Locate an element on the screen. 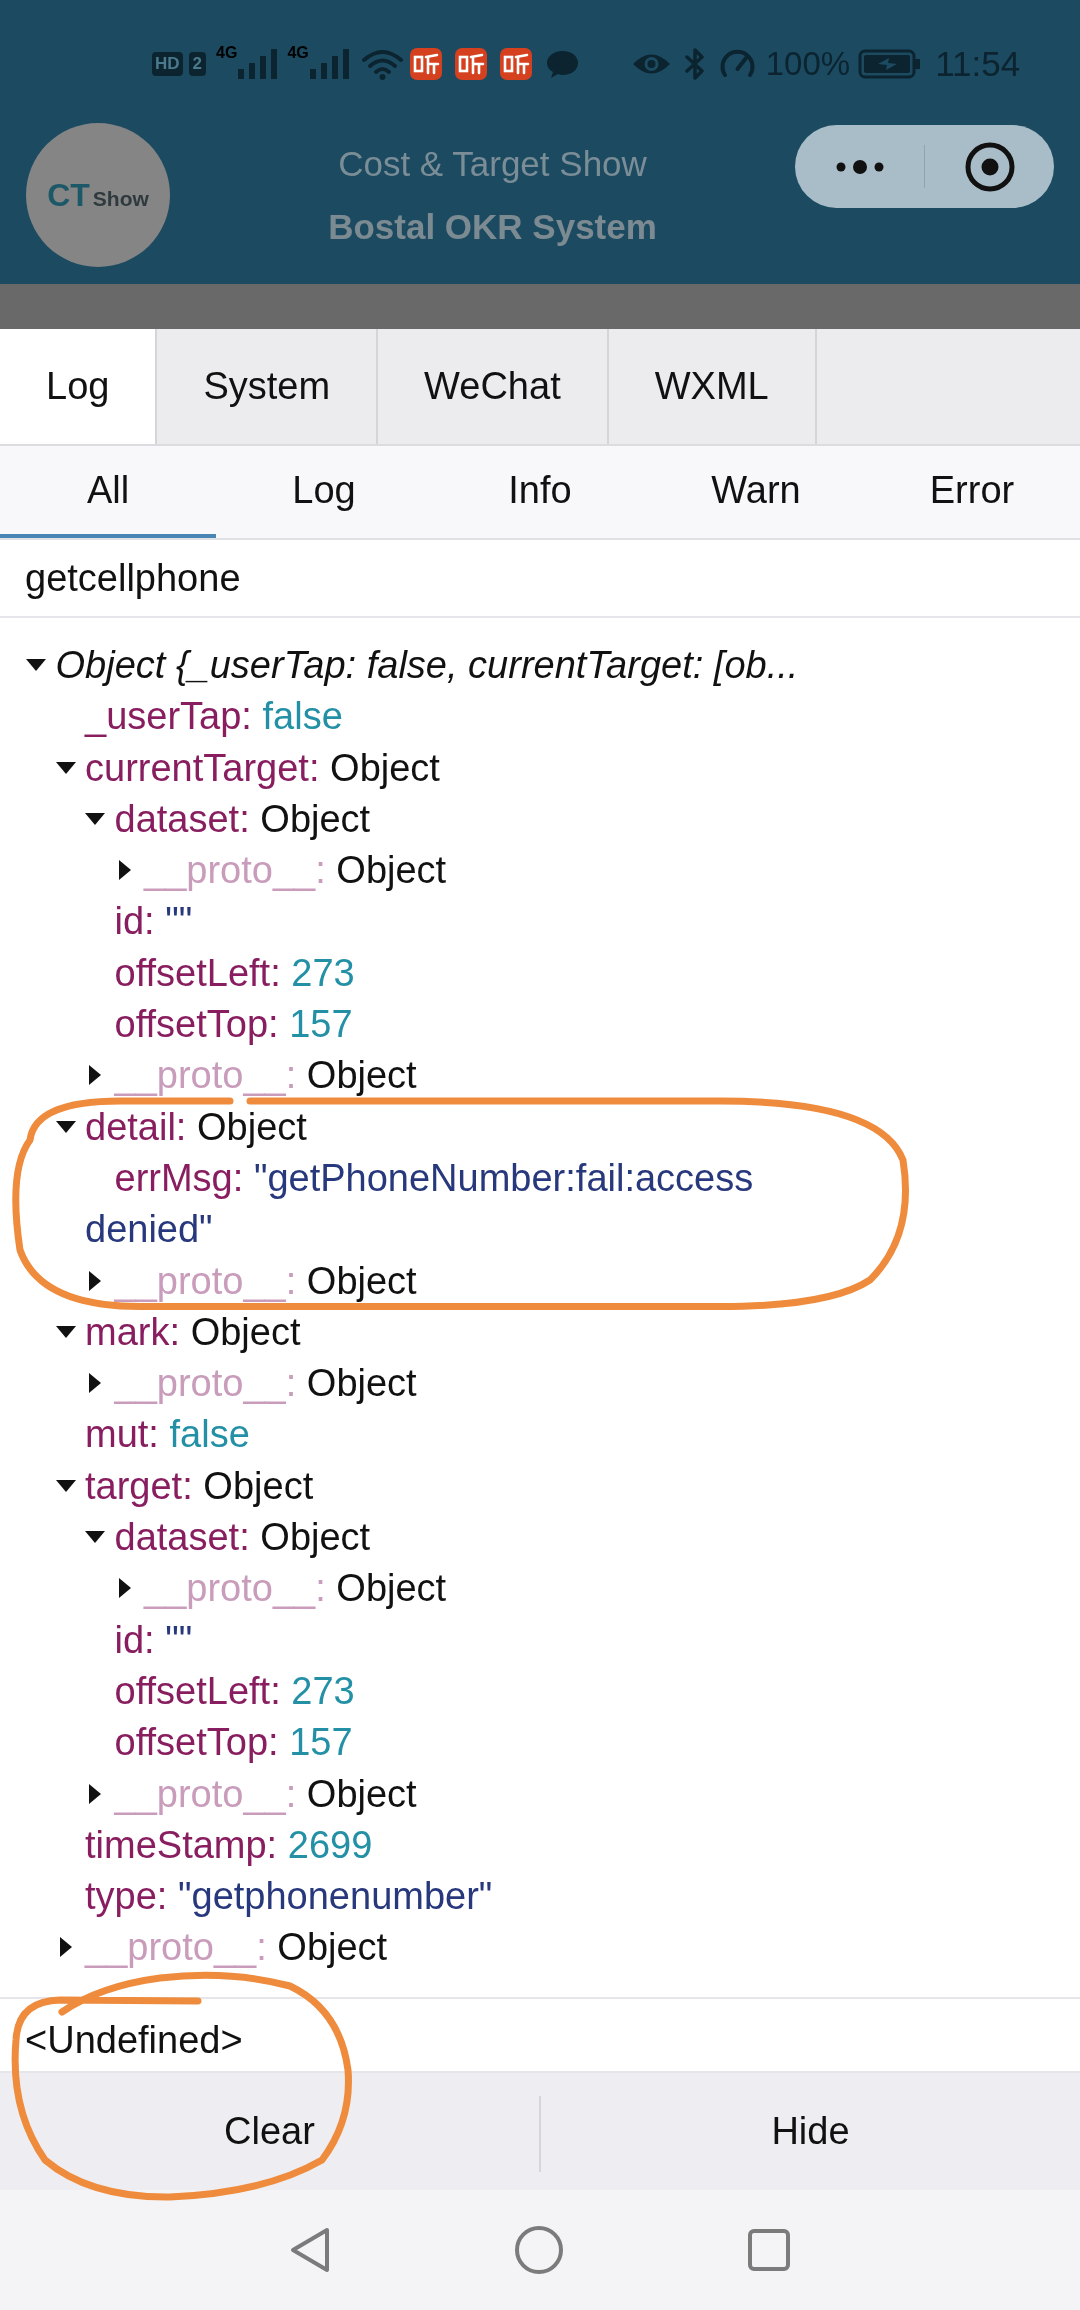  toolbar-button: Hide is located at coordinates (810, 2131).